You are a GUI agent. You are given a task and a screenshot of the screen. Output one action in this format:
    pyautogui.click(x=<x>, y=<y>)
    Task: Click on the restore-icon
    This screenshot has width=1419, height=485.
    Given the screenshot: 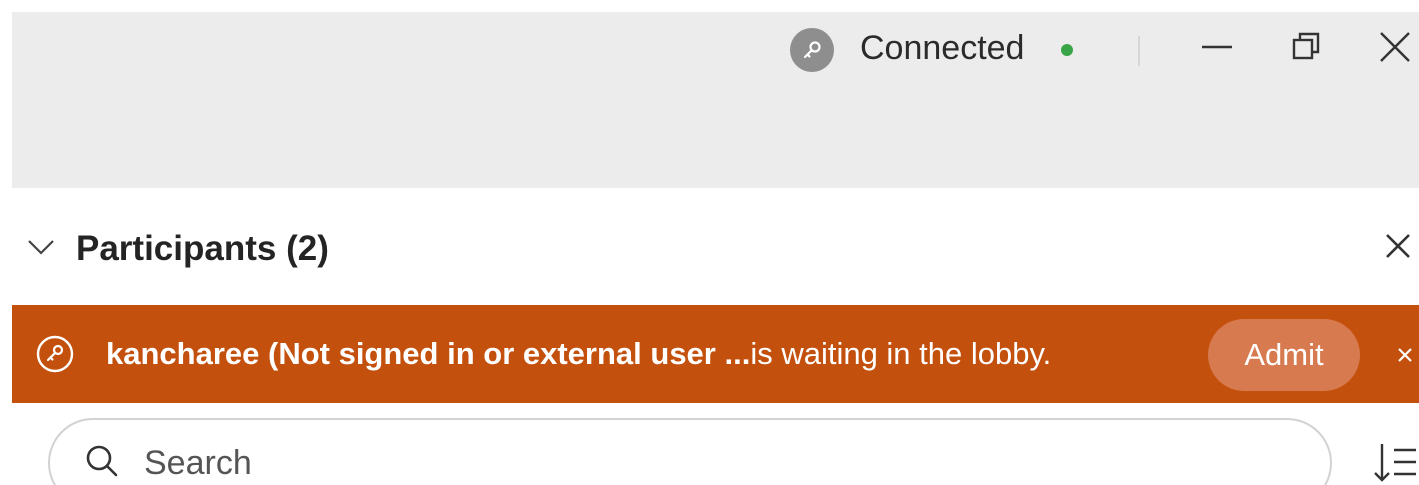 What is the action you would take?
    pyautogui.click(x=1306, y=46)
    